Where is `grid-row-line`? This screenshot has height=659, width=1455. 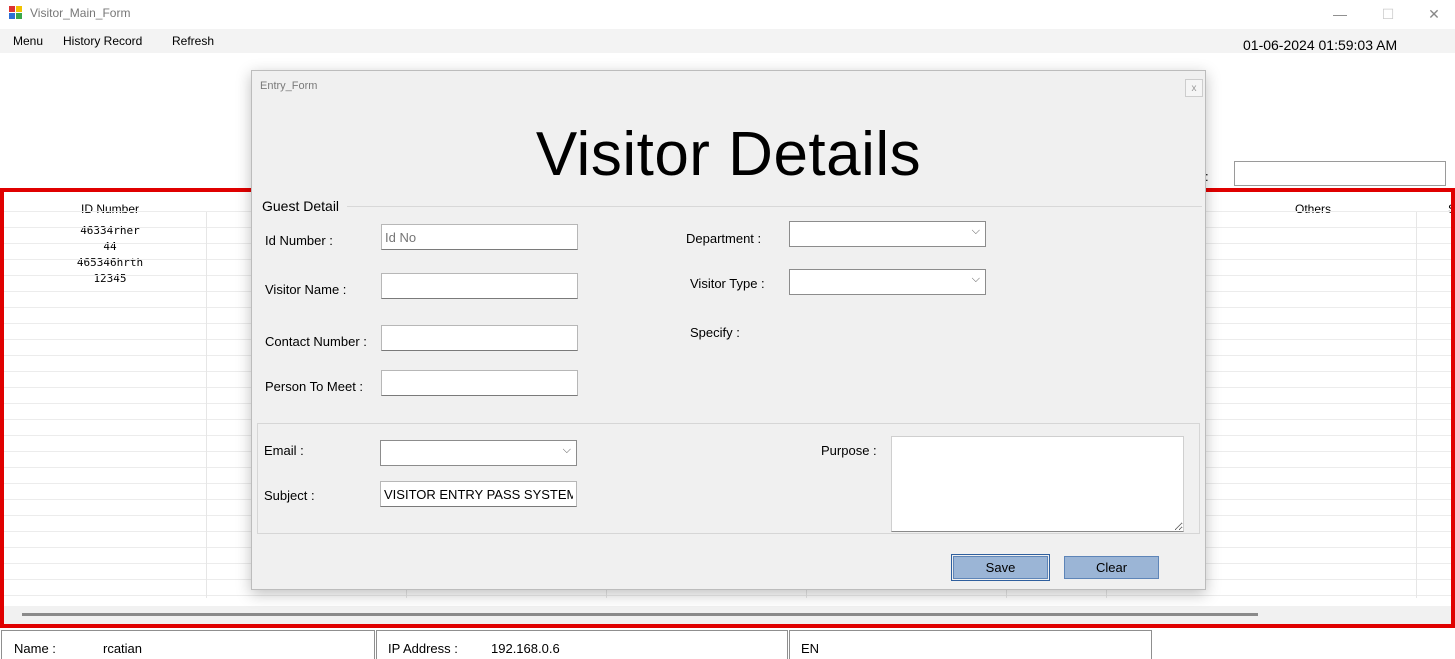
grid-row-line is located at coordinates (727, 595).